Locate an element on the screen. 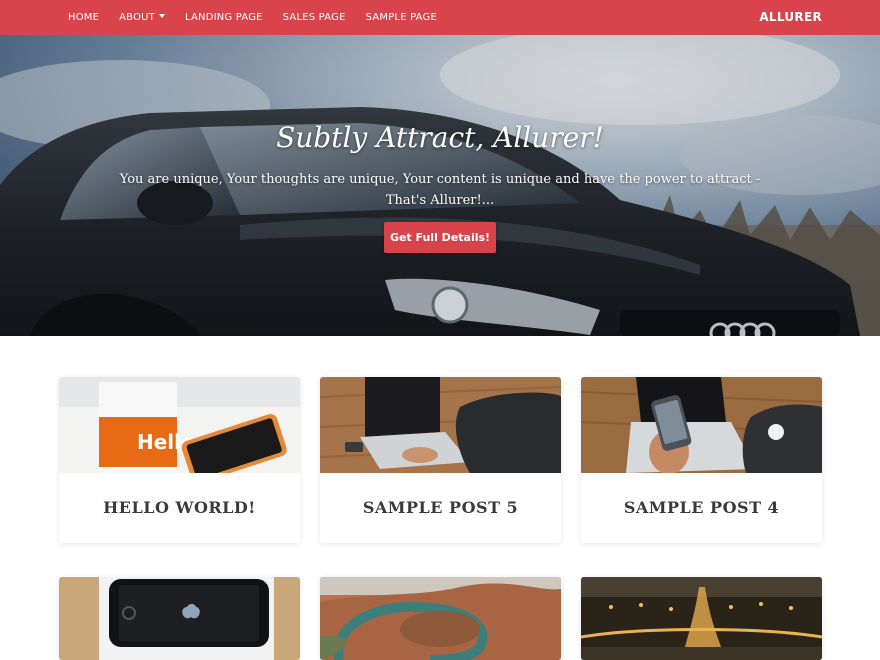  post-card: Hello HELLO WORLD! is located at coordinates (179, 460).